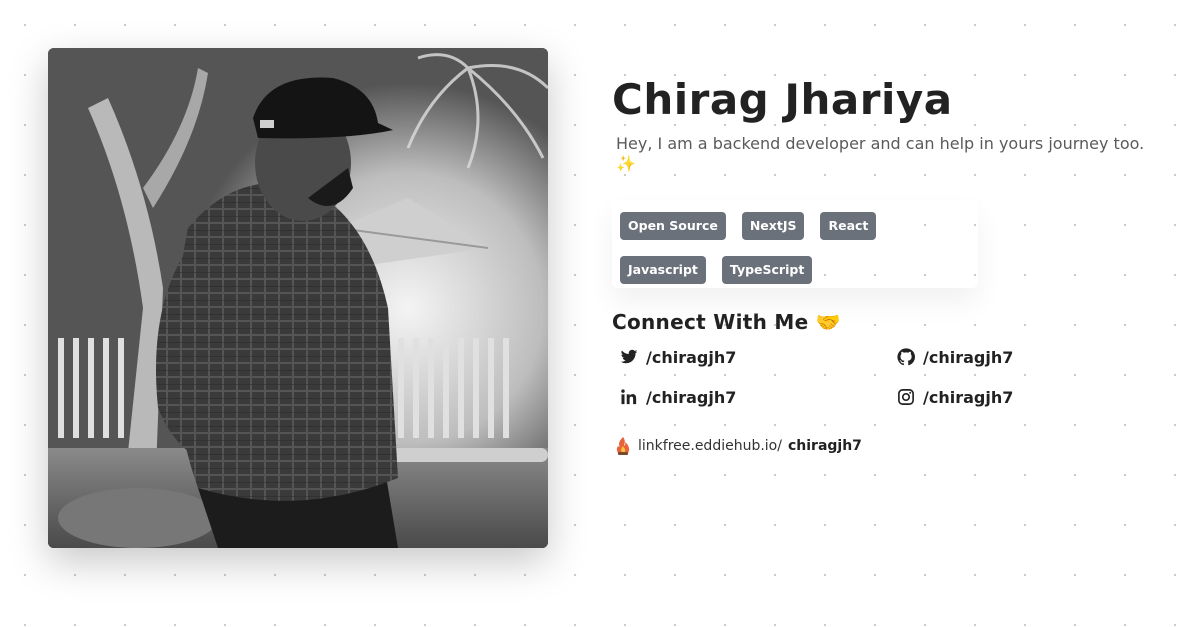 This screenshot has width=1200, height=627. What do you see at coordinates (629, 356) in the screenshot?
I see `twitter-icon` at bounding box center [629, 356].